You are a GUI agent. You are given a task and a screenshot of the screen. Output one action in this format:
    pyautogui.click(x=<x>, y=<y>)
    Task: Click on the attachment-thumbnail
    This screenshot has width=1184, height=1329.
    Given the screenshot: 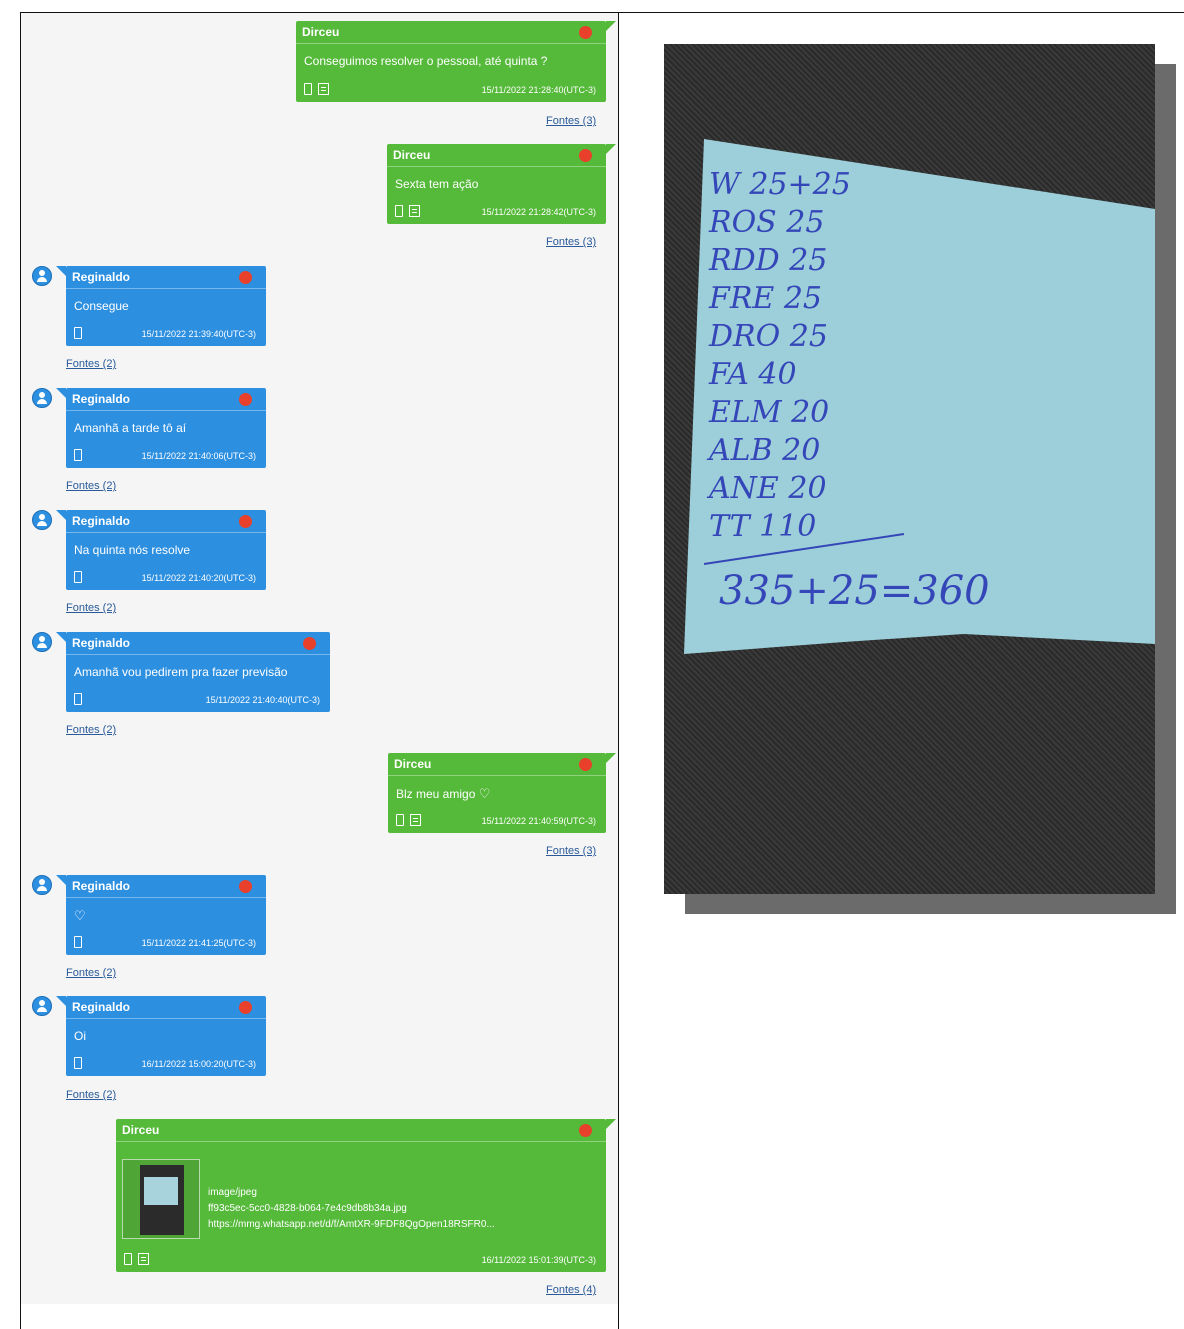 What is the action you would take?
    pyautogui.click(x=161, y=1199)
    